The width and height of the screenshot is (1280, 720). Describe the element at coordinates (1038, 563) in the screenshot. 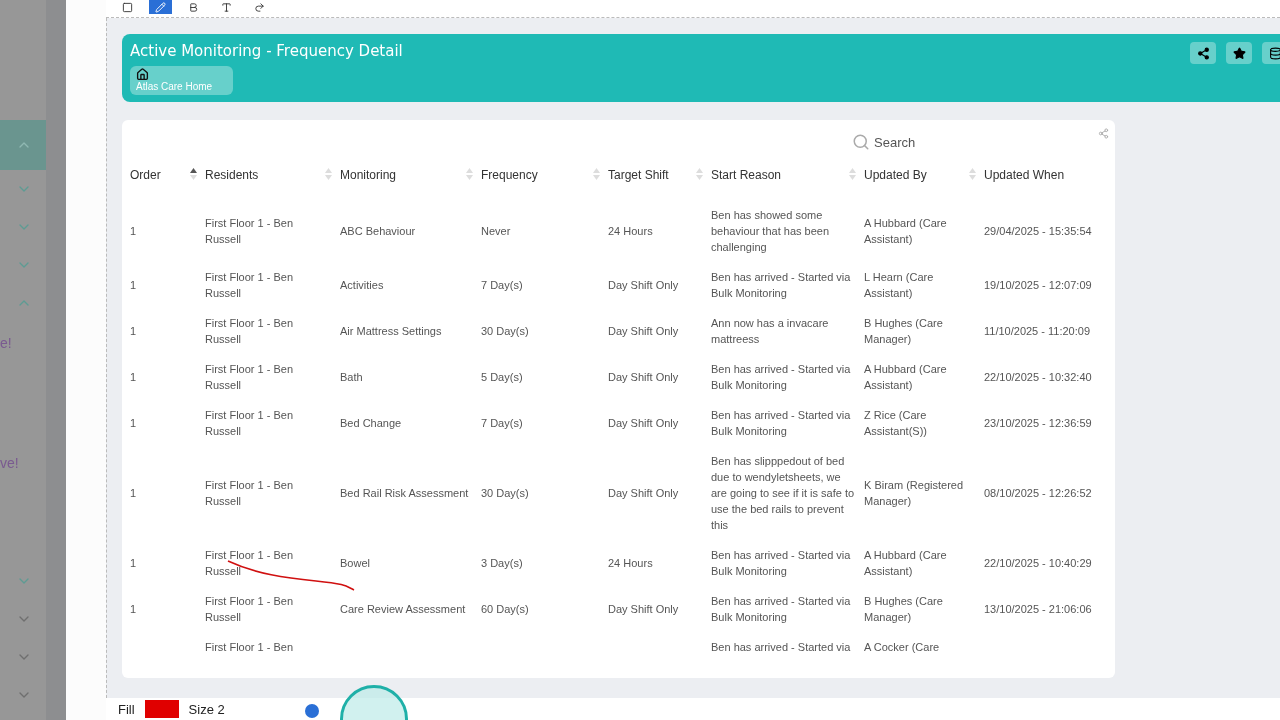

I see `table-cell: 22/10/2025 - 10:40:29` at that location.